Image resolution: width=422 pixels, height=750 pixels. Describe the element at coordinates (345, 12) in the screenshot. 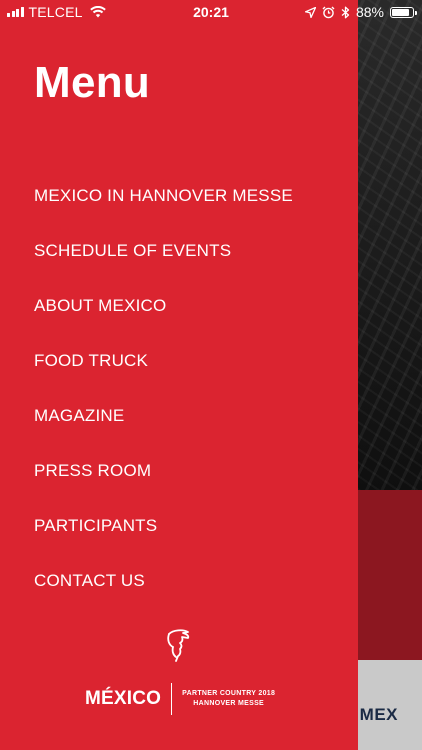

I see `bluetooth-icon` at that location.